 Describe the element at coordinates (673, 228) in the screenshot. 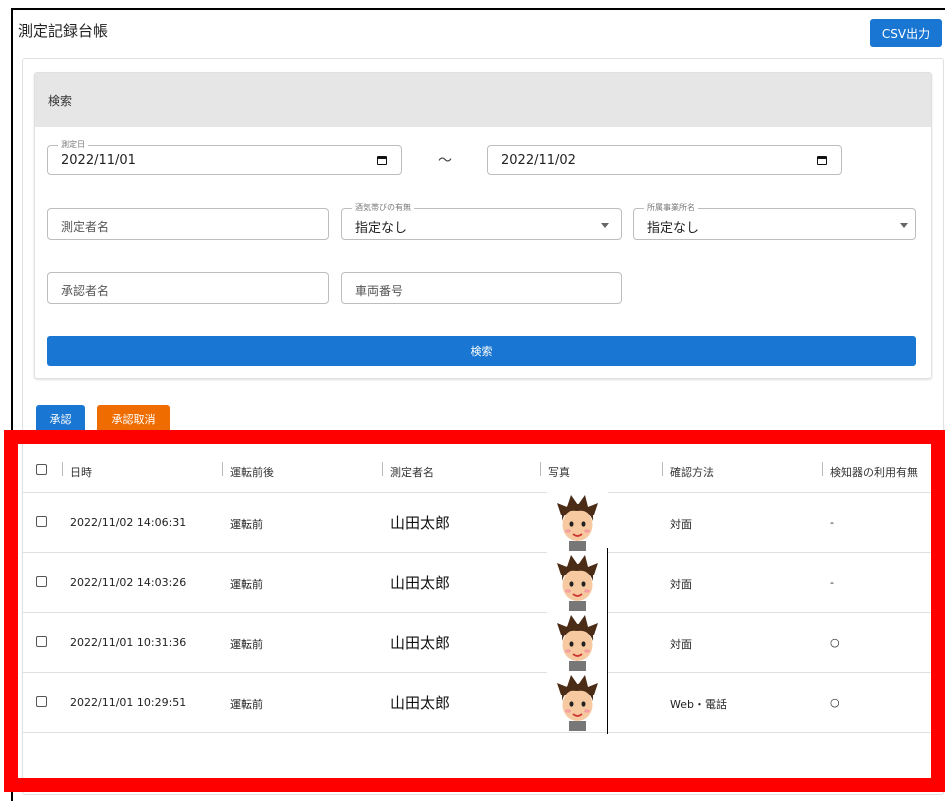

I see `office-select-value: 指定なし` at that location.